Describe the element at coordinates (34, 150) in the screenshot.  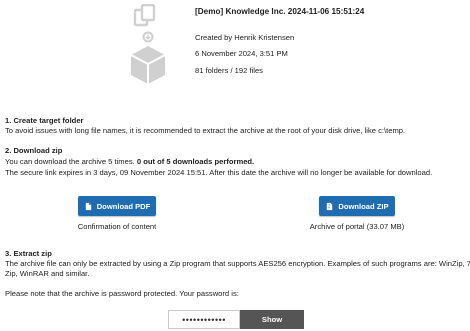
I see `step2-heading: 2. Download zip` at that location.